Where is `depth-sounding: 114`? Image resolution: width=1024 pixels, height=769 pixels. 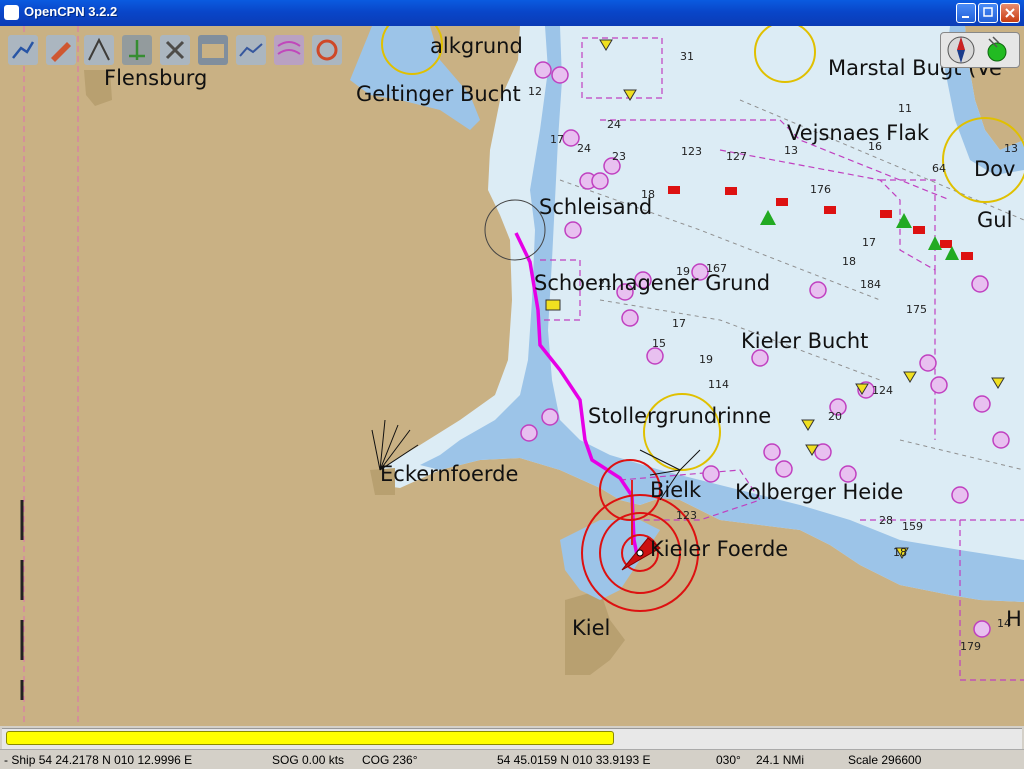 depth-sounding: 114 is located at coordinates (718, 384).